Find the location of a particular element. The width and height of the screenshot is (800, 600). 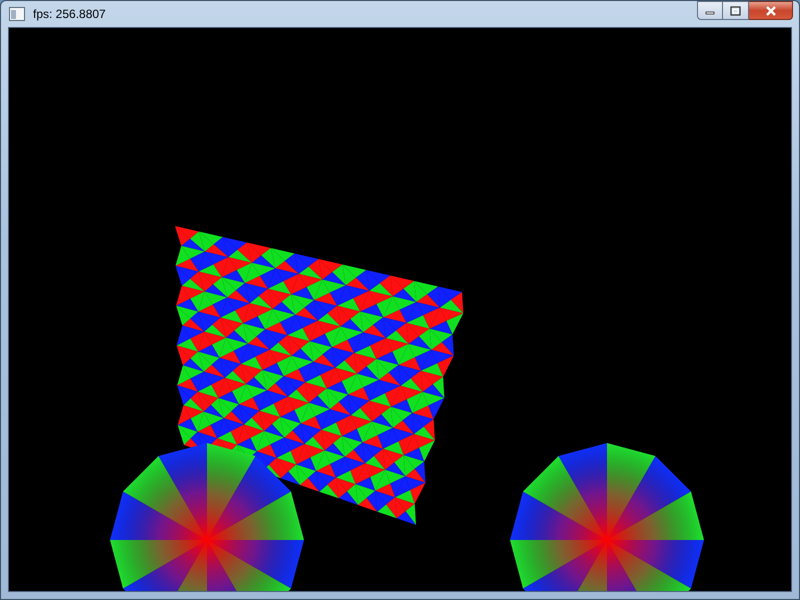

close-icon is located at coordinates (770, 11).